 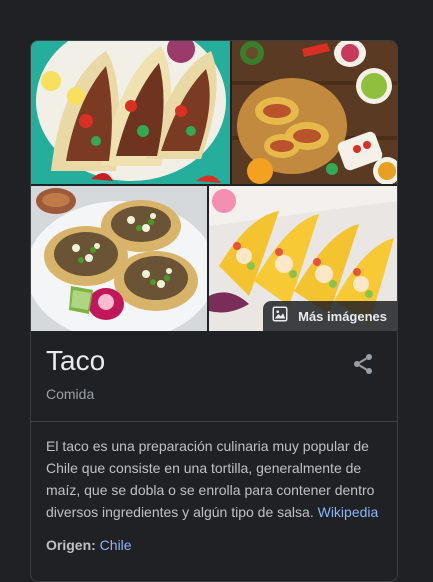 What do you see at coordinates (280, 316) in the screenshot?
I see `image-icon` at bounding box center [280, 316].